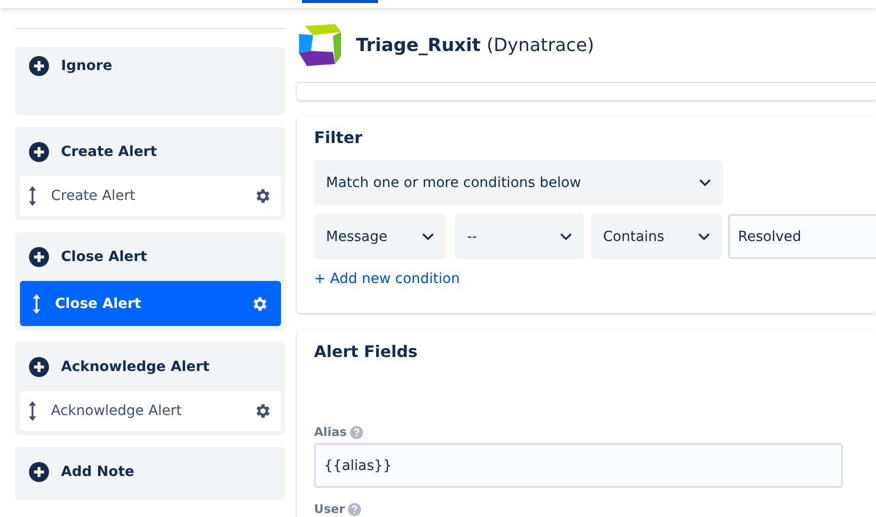 Image resolution: width=876 pixels, height=517 pixels. I want to click on card-title: Filter, so click(339, 137).